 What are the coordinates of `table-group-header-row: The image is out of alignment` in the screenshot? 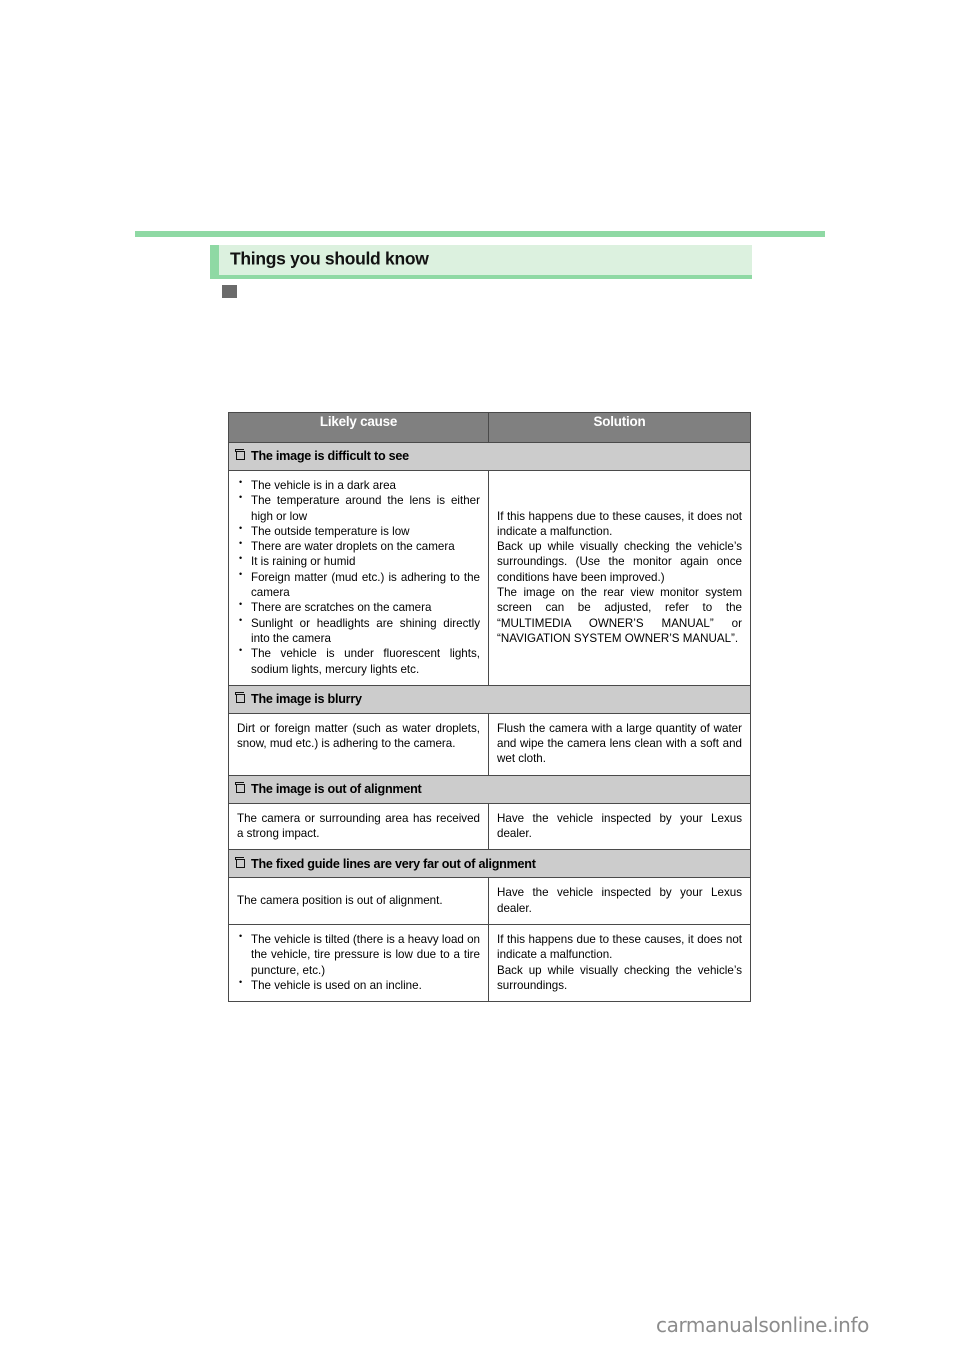 It's located at (489, 789).